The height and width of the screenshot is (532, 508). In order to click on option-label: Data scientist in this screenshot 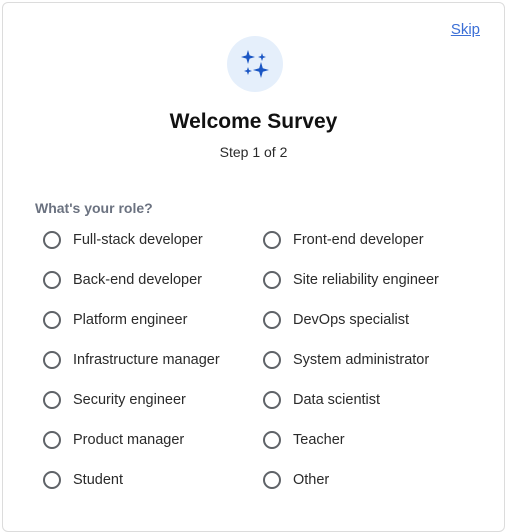, I will do `click(337, 400)`.